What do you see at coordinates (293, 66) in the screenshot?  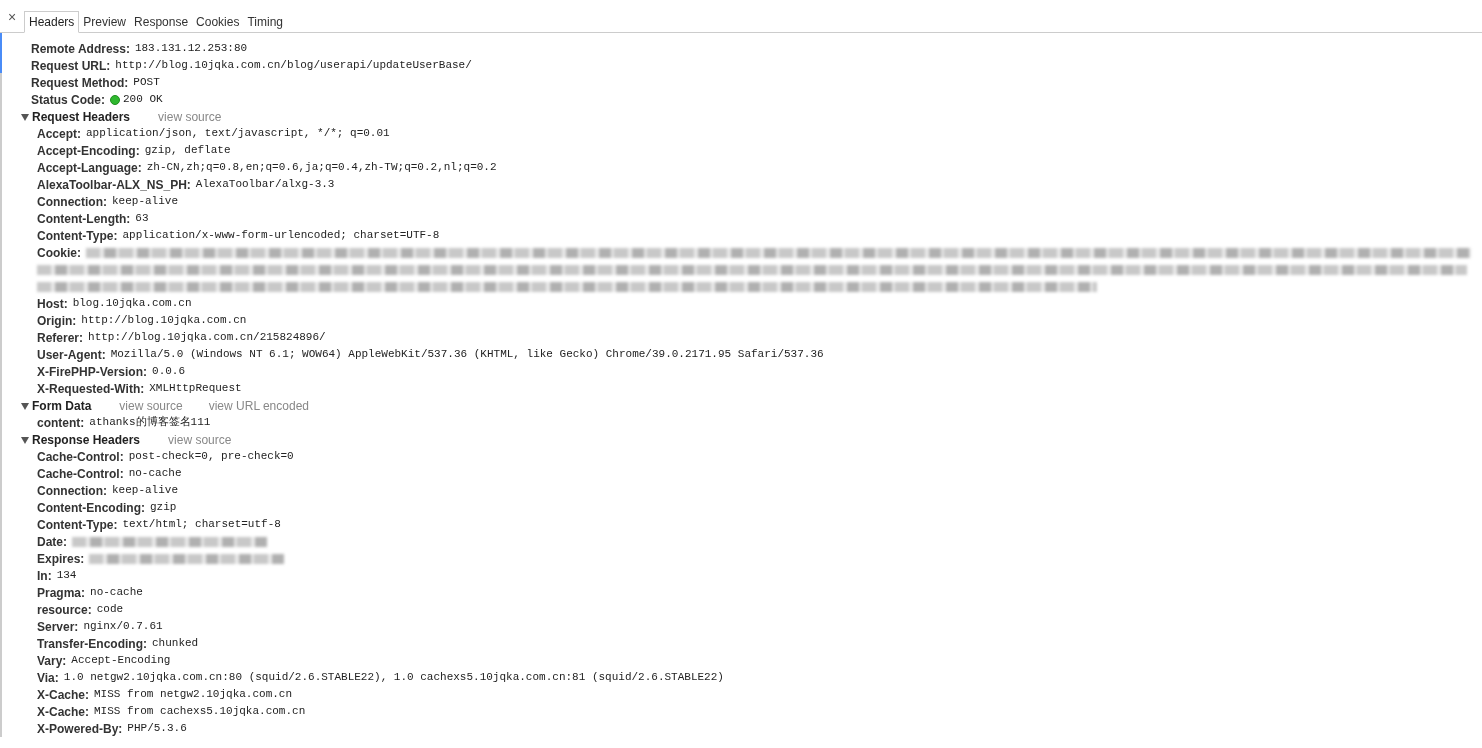 I see `header-value: http://blog.10jqka.com.cn/blog/userapi/updateUserBase/` at bounding box center [293, 66].